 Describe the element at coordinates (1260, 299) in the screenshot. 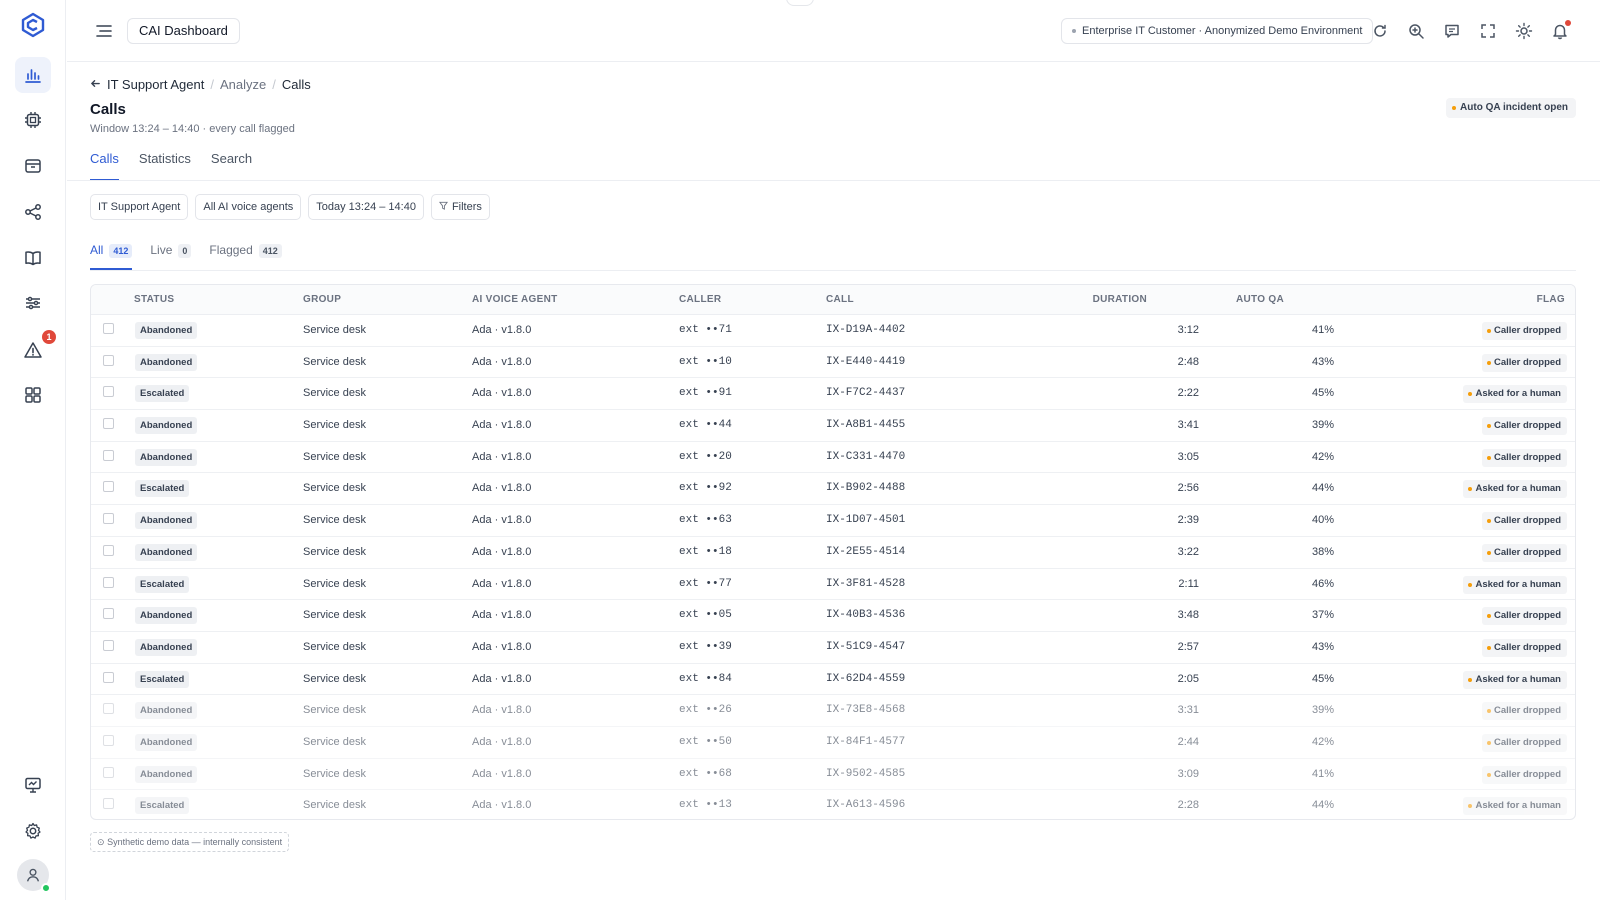

I see `column-header-auto-qa: AUTO QA` at that location.